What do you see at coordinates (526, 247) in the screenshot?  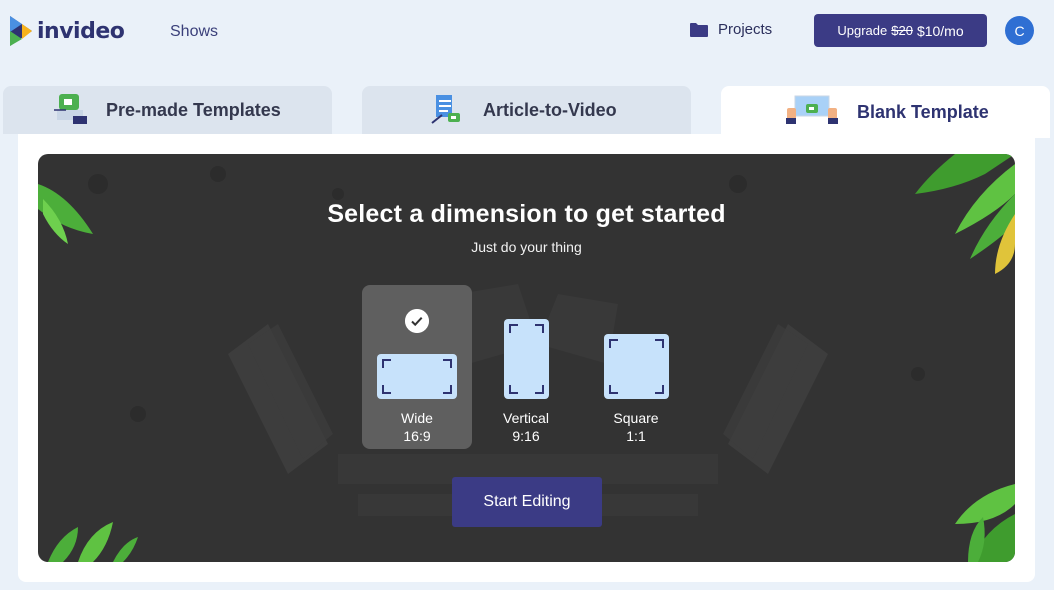 I see `page-subtitle: Just do your thing` at bounding box center [526, 247].